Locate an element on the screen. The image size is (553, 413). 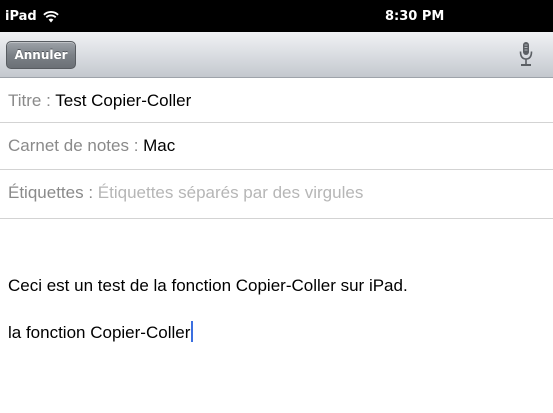
wifi-icon is located at coordinates (50, 16).